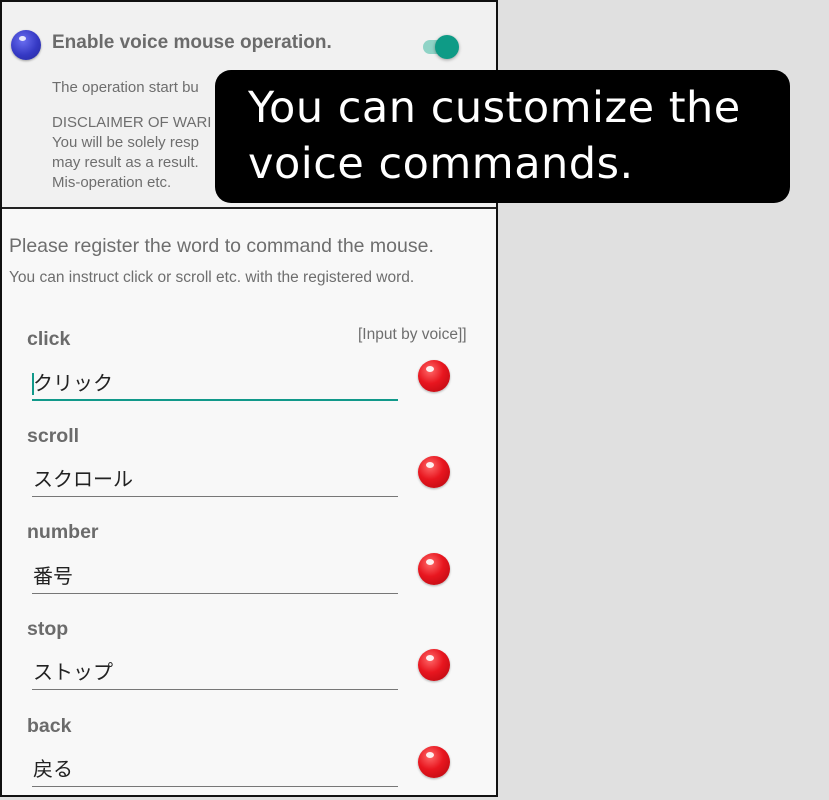  What do you see at coordinates (502, 136) in the screenshot?
I see `tutorial-callout: You can customize the voice commands.` at bounding box center [502, 136].